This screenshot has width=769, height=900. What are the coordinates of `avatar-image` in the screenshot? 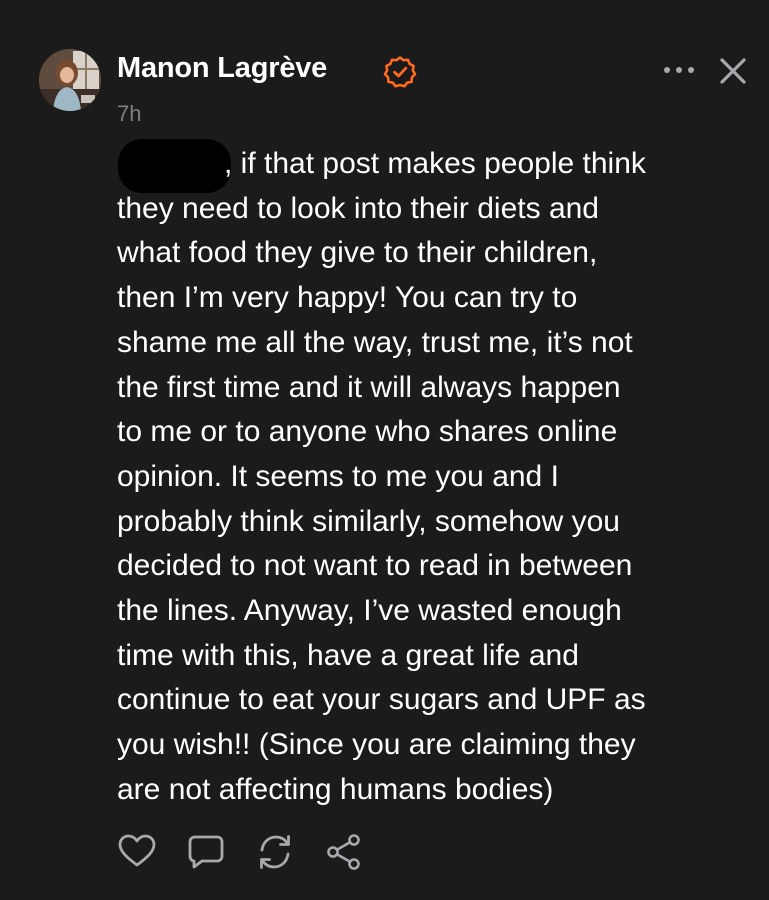 It's located at (70, 80).